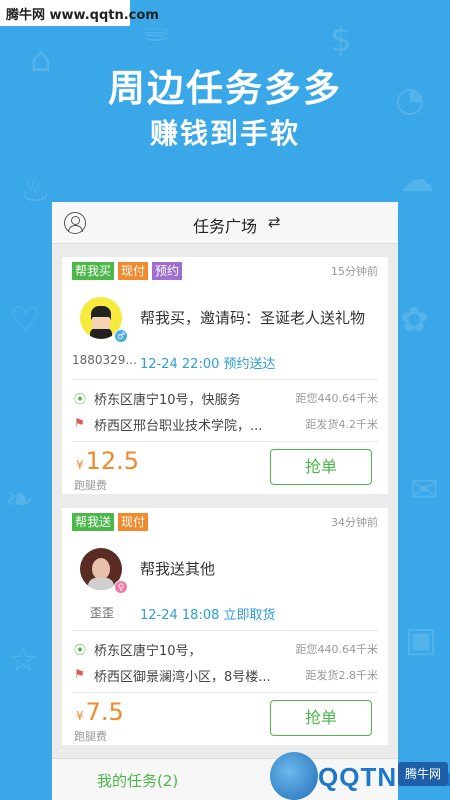 The image size is (450, 800). Describe the element at coordinates (93, 522) in the screenshot. I see `tag: 帮我送` at that location.